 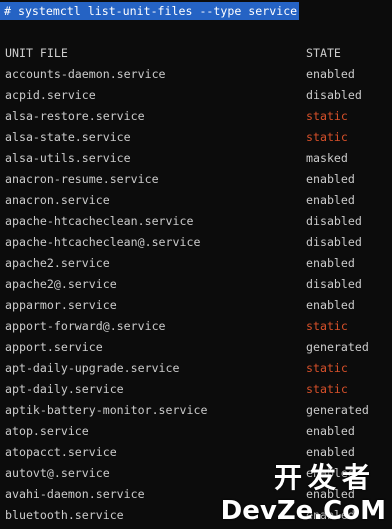 I want to click on table-row: apache-htcacheclean@.service disabled, so click(x=196, y=242).